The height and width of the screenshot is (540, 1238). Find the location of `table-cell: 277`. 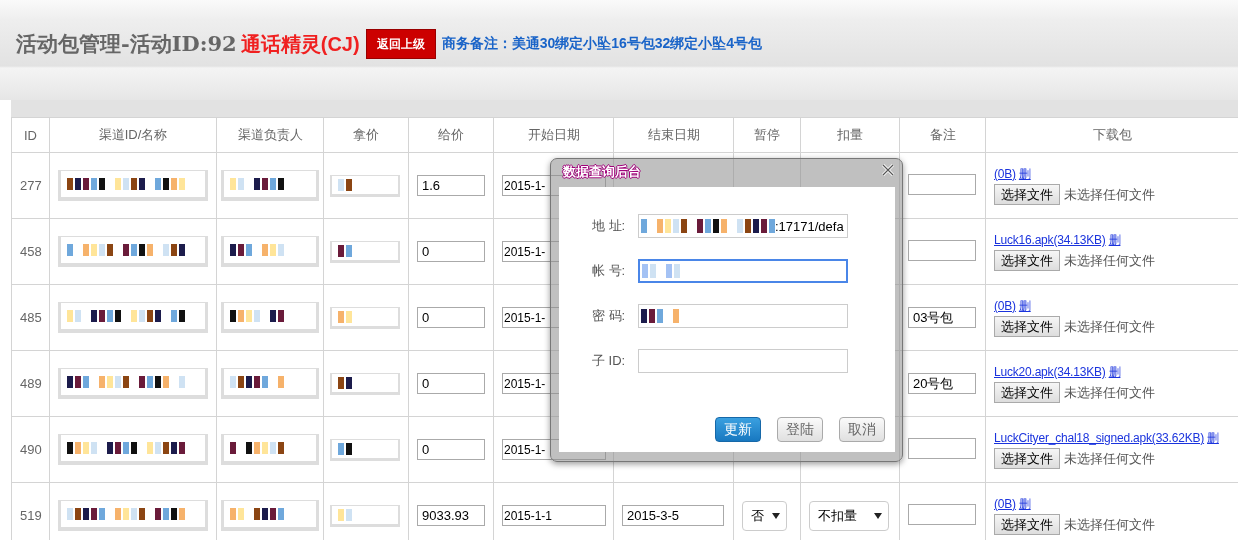

table-cell: 277 is located at coordinates (30, 185).